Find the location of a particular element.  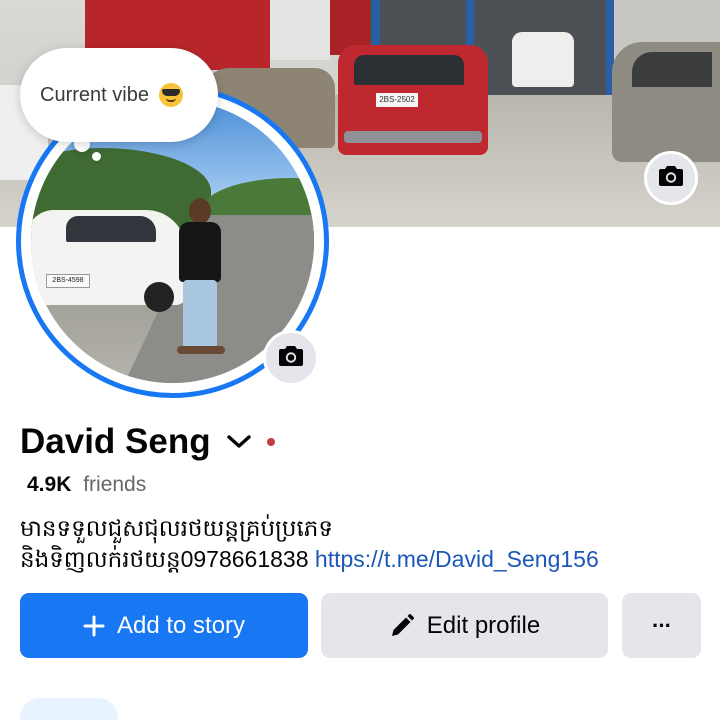

notification-dot is located at coordinates (270, 442).